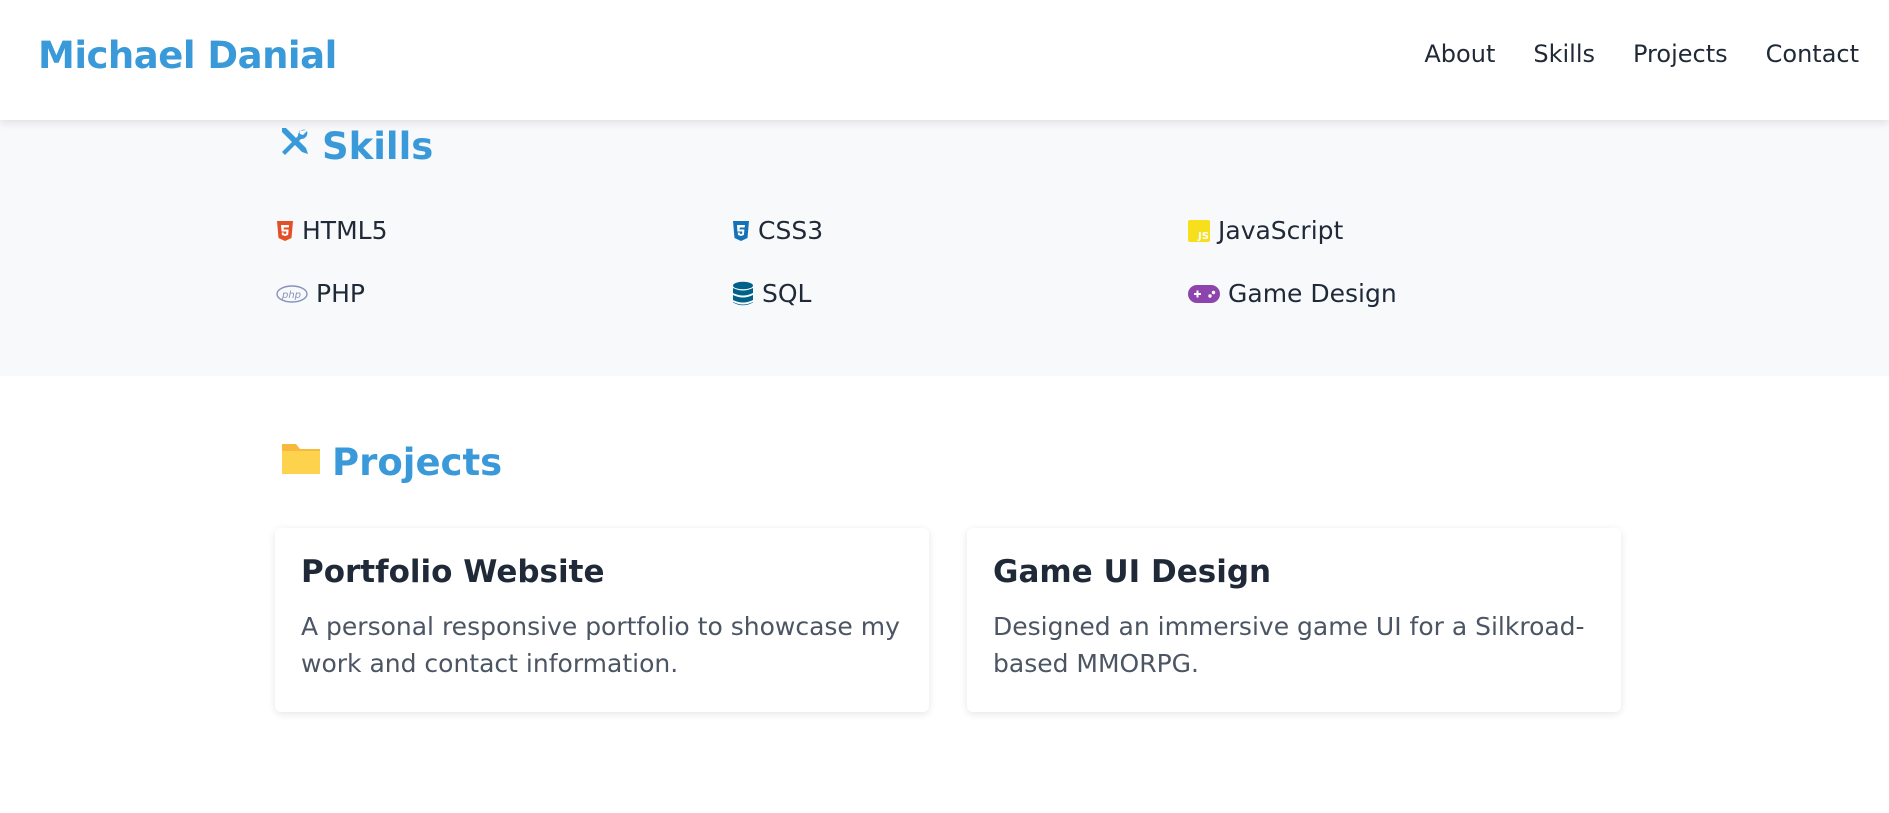 This screenshot has width=1889, height=813. I want to click on brand-logo: Michael Danial, so click(187, 55).